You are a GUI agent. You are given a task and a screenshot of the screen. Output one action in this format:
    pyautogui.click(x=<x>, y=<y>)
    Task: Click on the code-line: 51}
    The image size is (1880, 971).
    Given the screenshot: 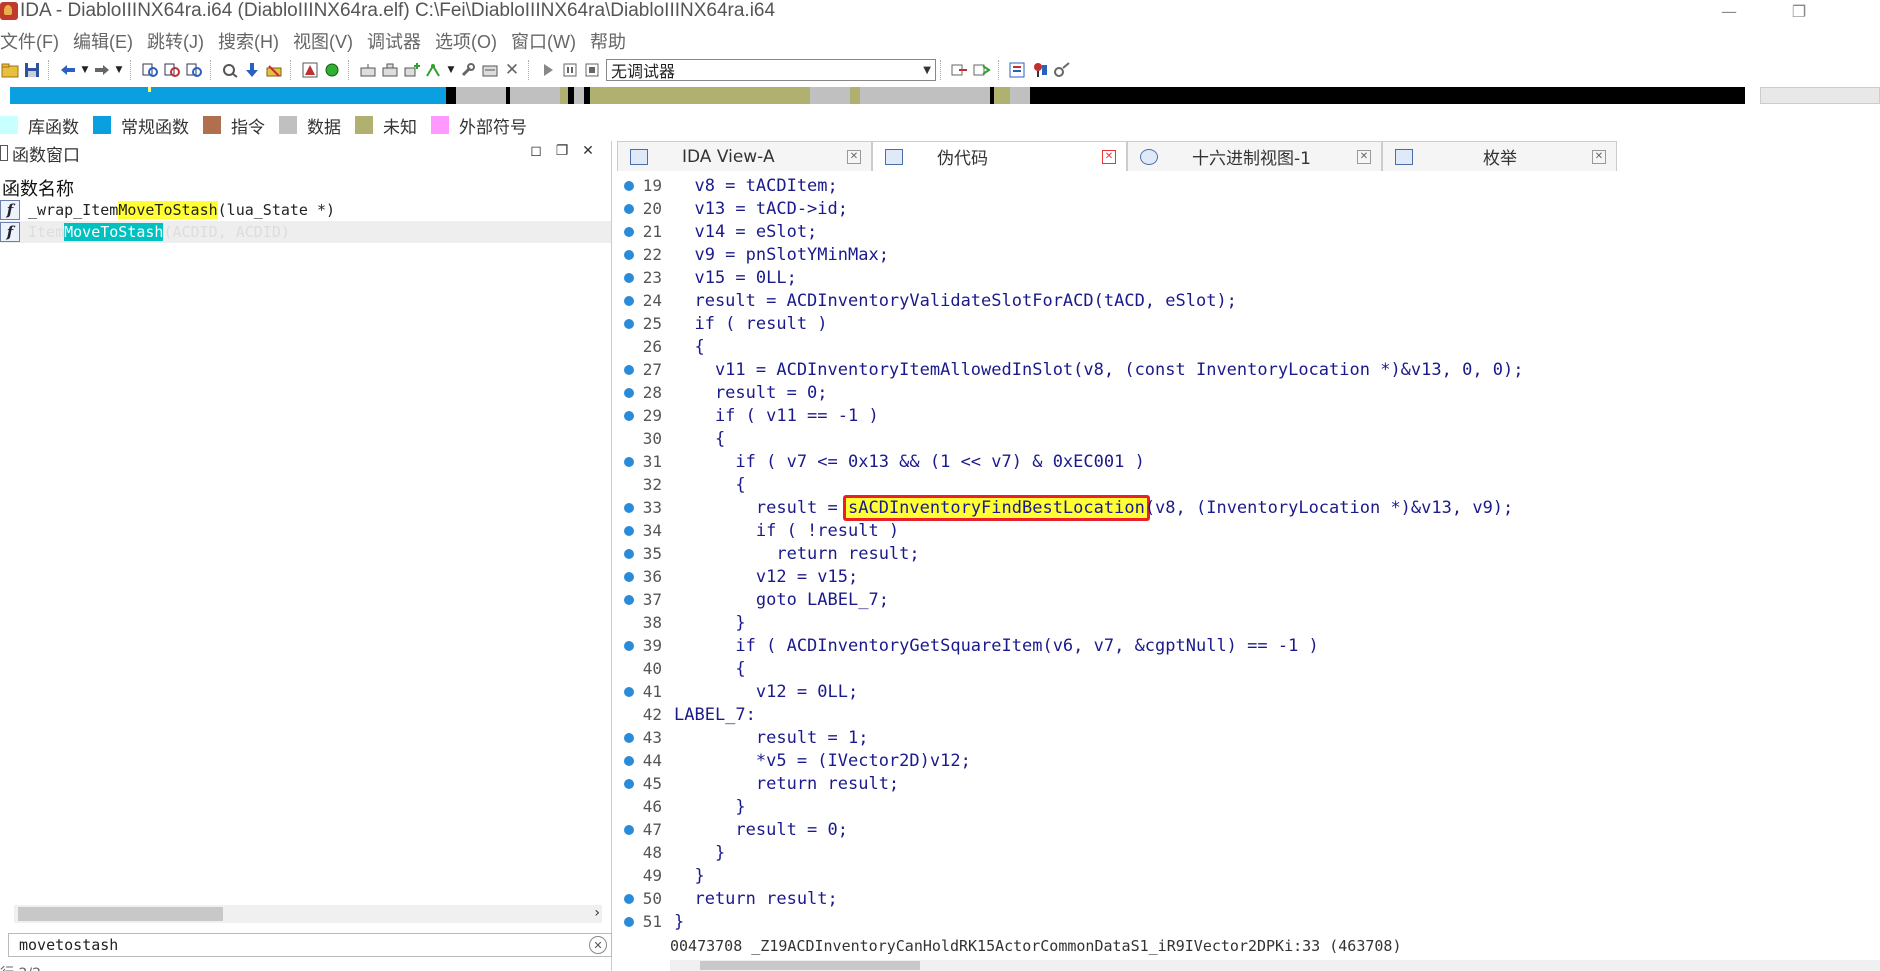 What is the action you would take?
    pyautogui.click(x=1248, y=921)
    